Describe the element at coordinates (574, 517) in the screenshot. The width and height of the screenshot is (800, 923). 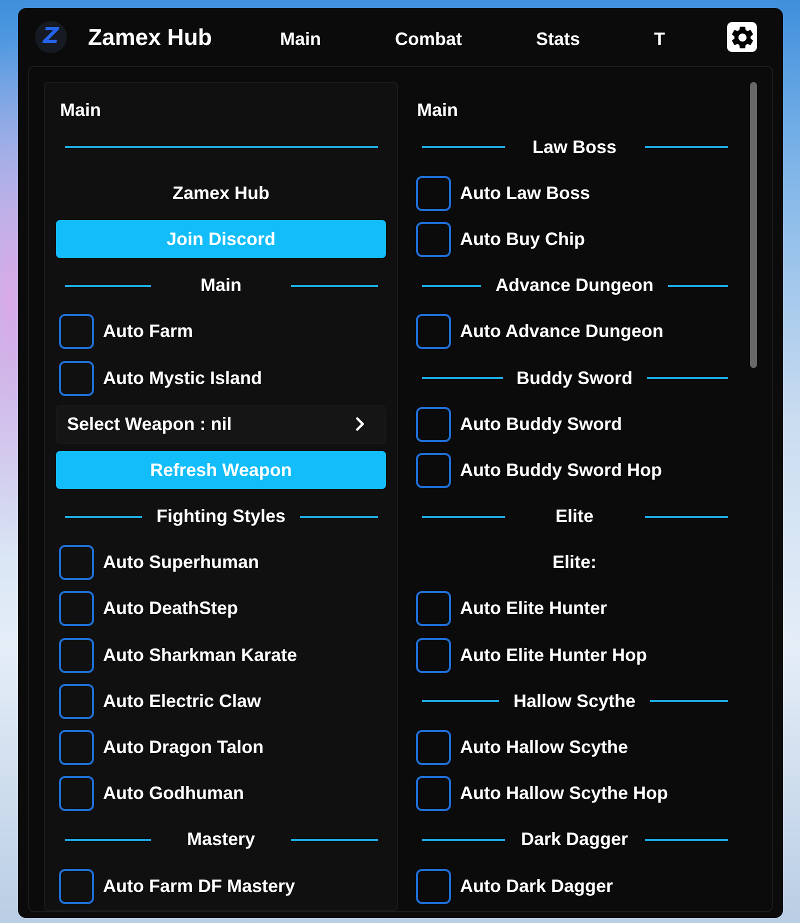
I see `section-title: Elite` at that location.